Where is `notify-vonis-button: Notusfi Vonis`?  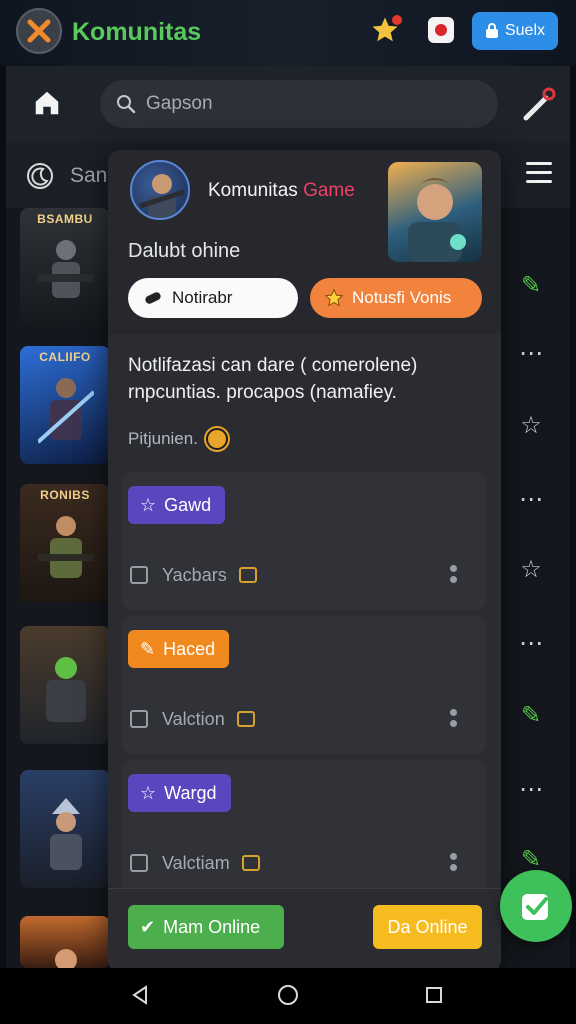 notify-vonis-button: Notusfi Vonis is located at coordinates (396, 298).